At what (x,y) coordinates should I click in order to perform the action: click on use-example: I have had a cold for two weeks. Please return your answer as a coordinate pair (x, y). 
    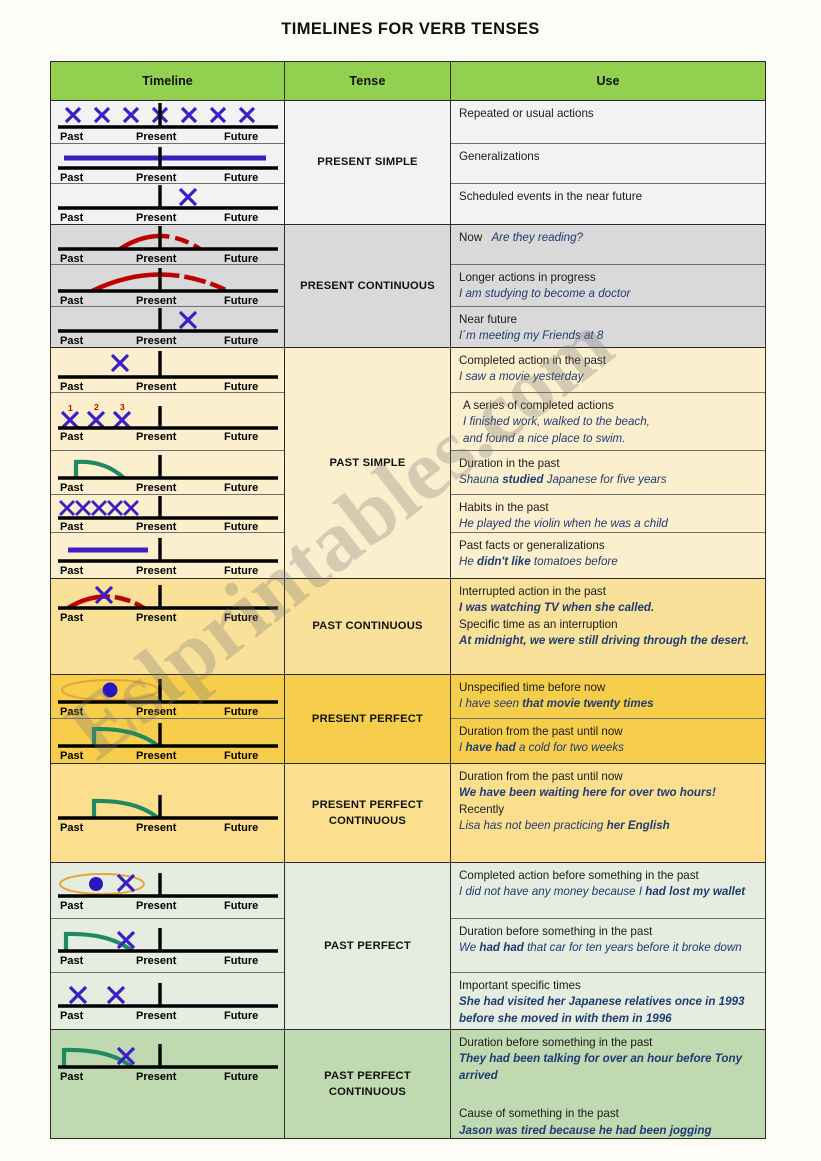
    Looking at the image, I should click on (541, 748).